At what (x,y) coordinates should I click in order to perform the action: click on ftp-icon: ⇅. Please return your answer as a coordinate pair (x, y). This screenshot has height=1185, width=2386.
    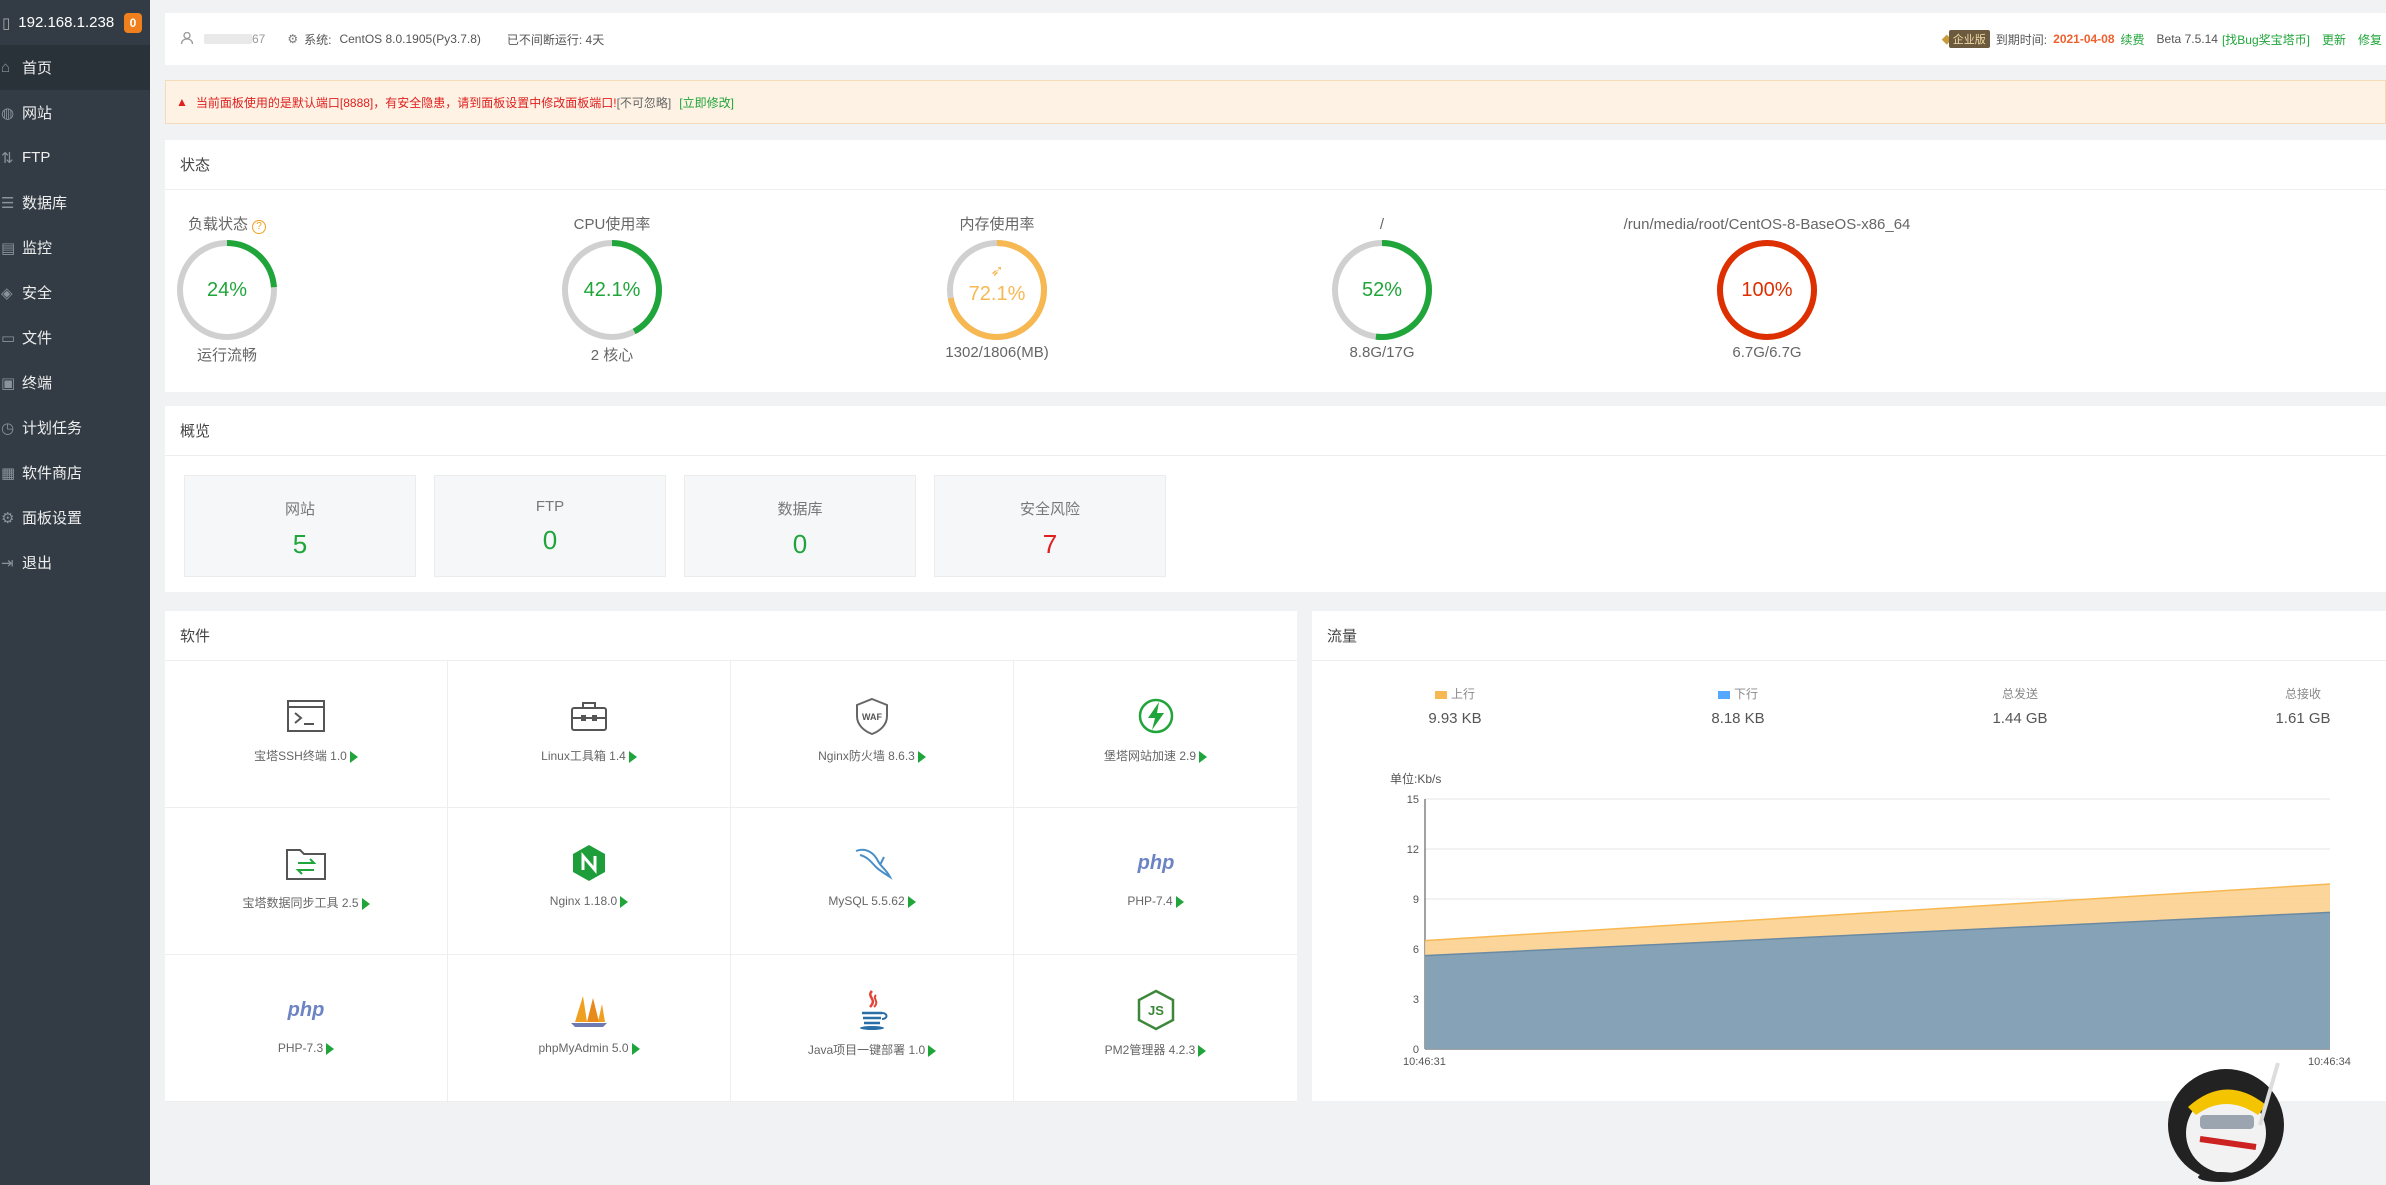
    Looking at the image, I should click on (7, 158).